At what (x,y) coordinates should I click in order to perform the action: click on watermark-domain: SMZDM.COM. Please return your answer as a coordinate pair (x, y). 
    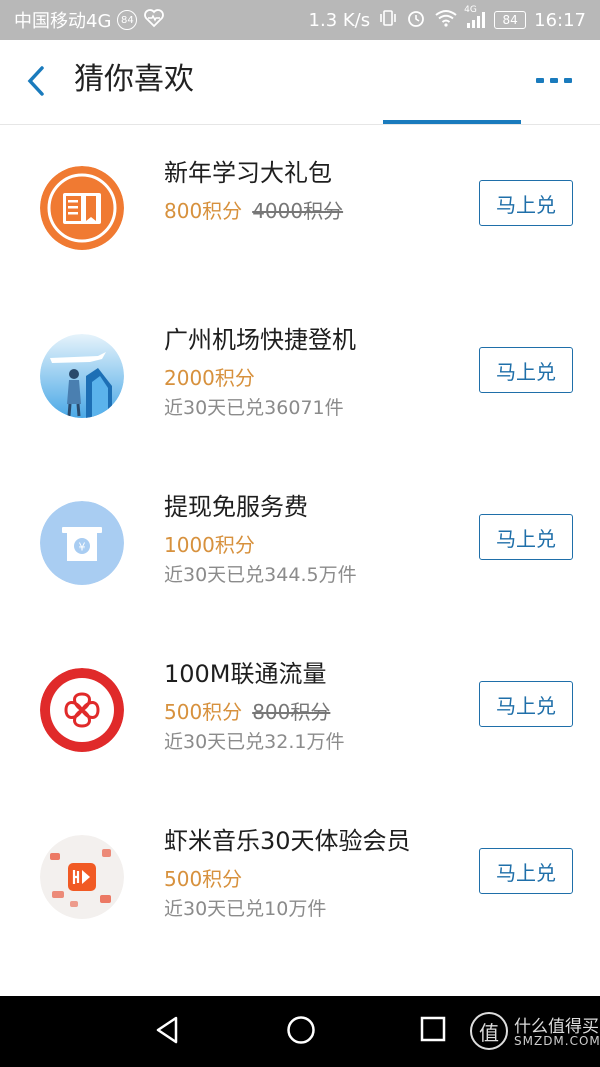
    Looking at the image, I should click on (557, 1041).